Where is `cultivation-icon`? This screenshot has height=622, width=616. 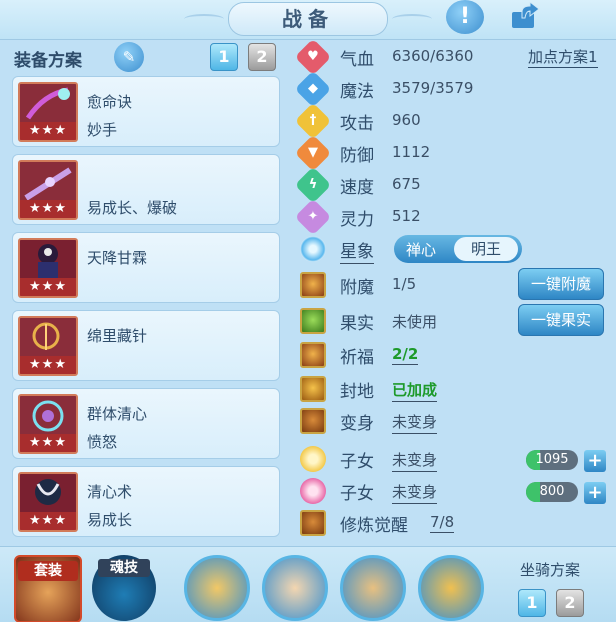 cultivation-icon is located at coordinates (313, 523).